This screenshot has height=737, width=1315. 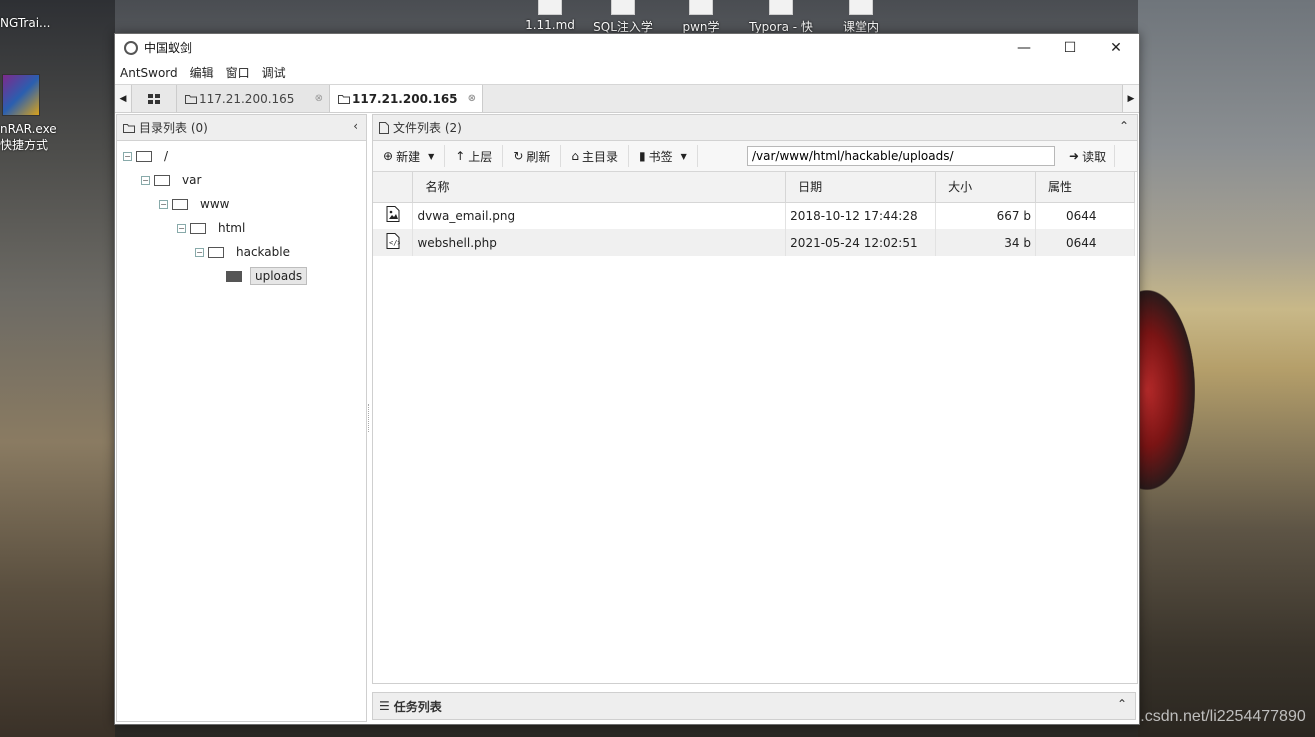 I want to click on file-size: 667 b, so click(x=985, y=215).